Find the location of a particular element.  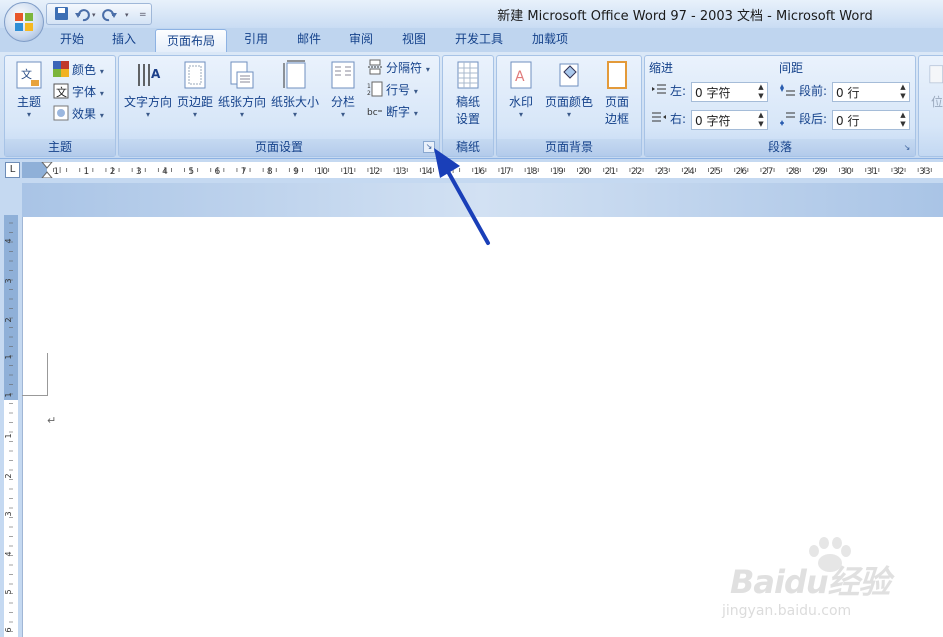

columns-button: 分栏 ▾ is located at coordinates (343, 89).